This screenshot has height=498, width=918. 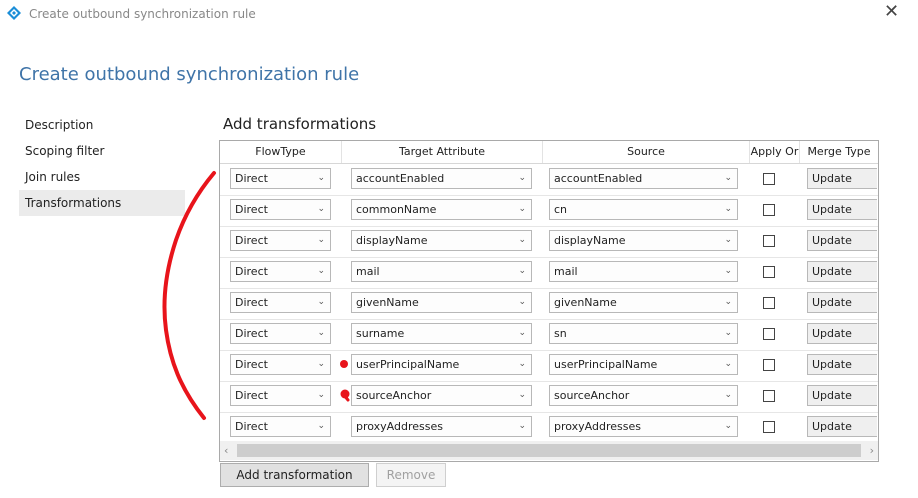 I want to click on source-select-value: cn, so click(x=561, y=209).